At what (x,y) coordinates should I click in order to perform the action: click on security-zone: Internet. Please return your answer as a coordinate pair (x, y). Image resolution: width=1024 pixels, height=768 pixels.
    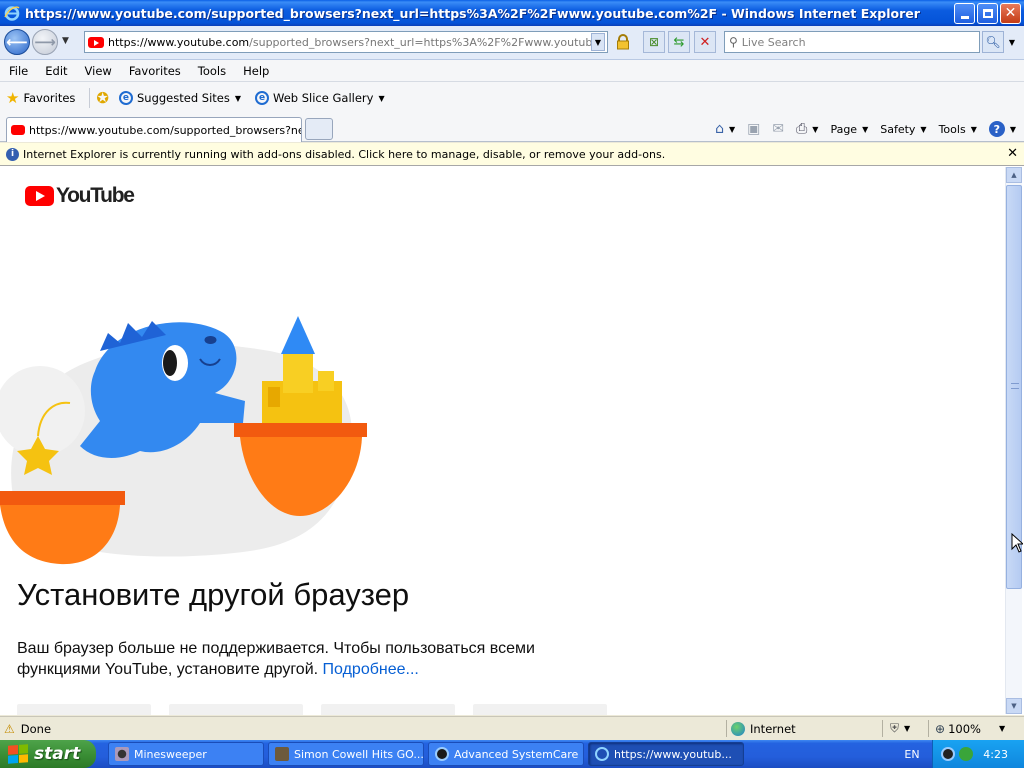
    Looking at the image, I should click on (763, 728).